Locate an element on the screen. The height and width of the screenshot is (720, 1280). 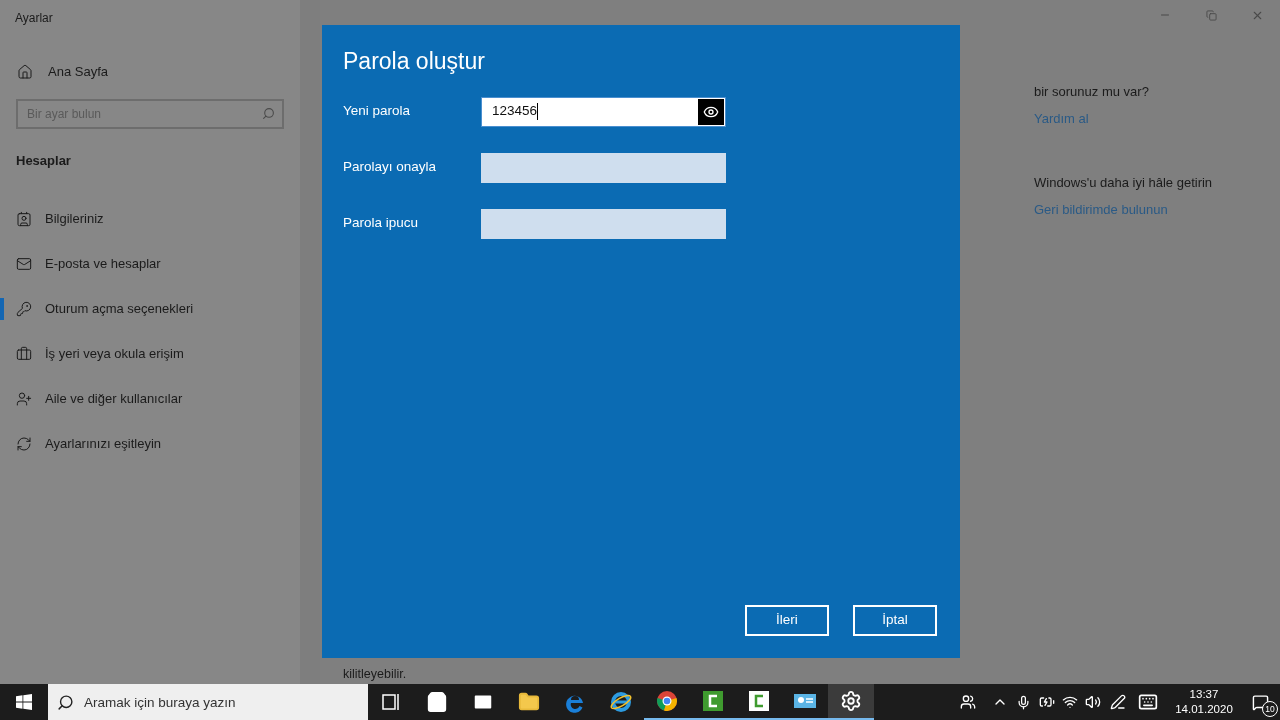
dialog-title: Parola oluştur is located at coordinates (414, 61).